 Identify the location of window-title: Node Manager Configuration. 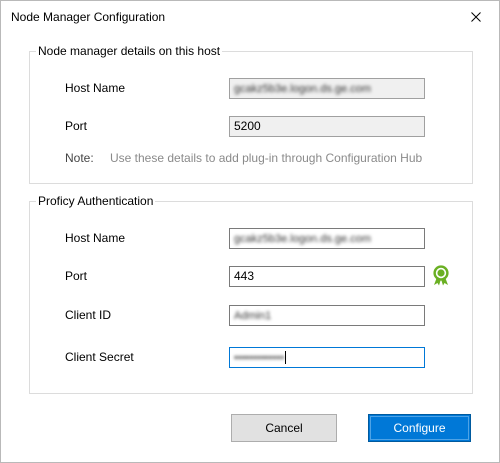
(88, 17).